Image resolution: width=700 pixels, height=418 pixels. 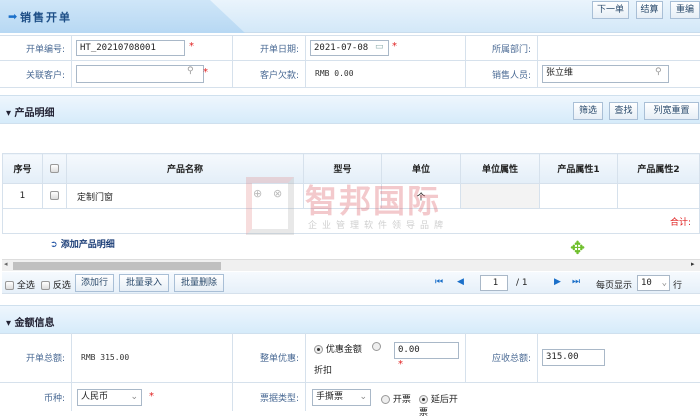 I want to click on discount-amount-radio, so click(x=318, y=349).